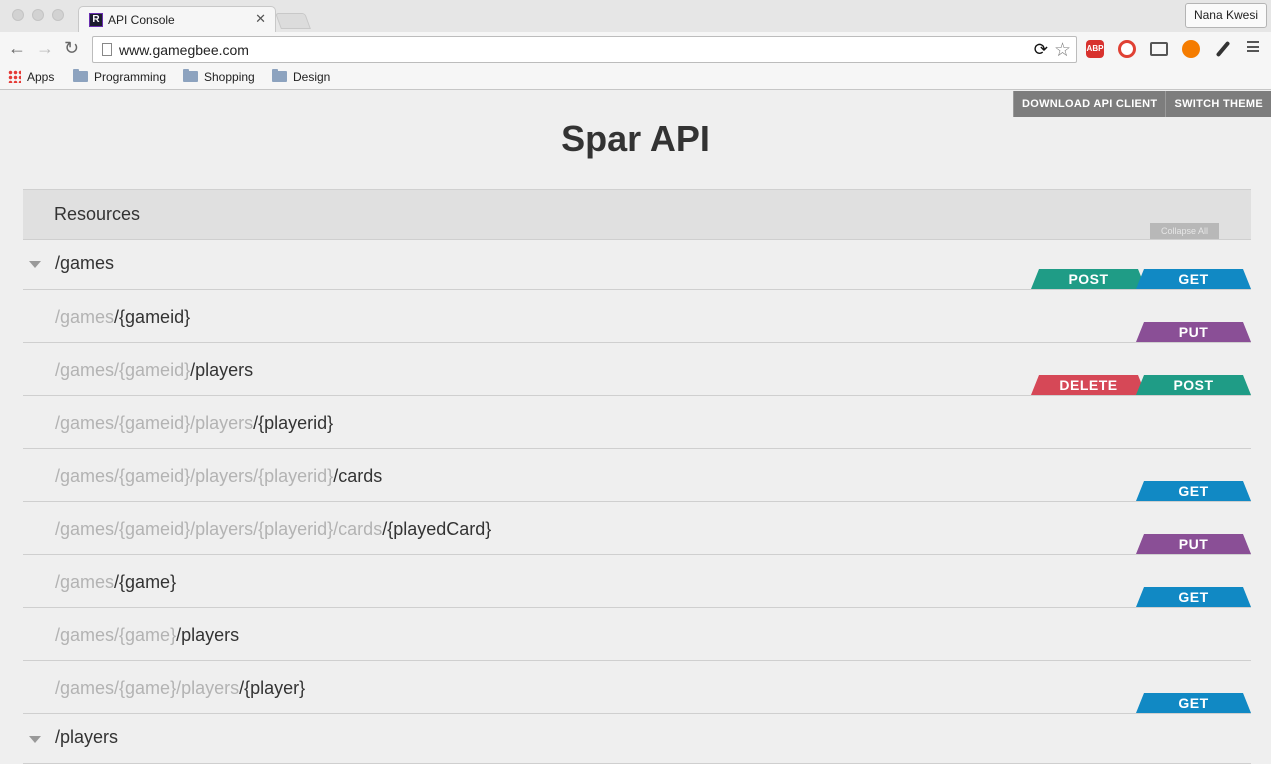  I want to click on back-arrow-icon: ←, so click(17, 48).